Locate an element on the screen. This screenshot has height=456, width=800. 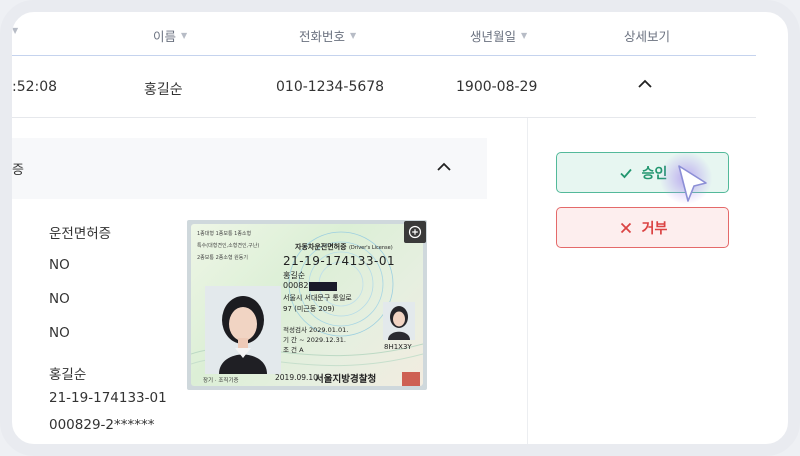
collapse-row-button is located at coordinates (645, 86).